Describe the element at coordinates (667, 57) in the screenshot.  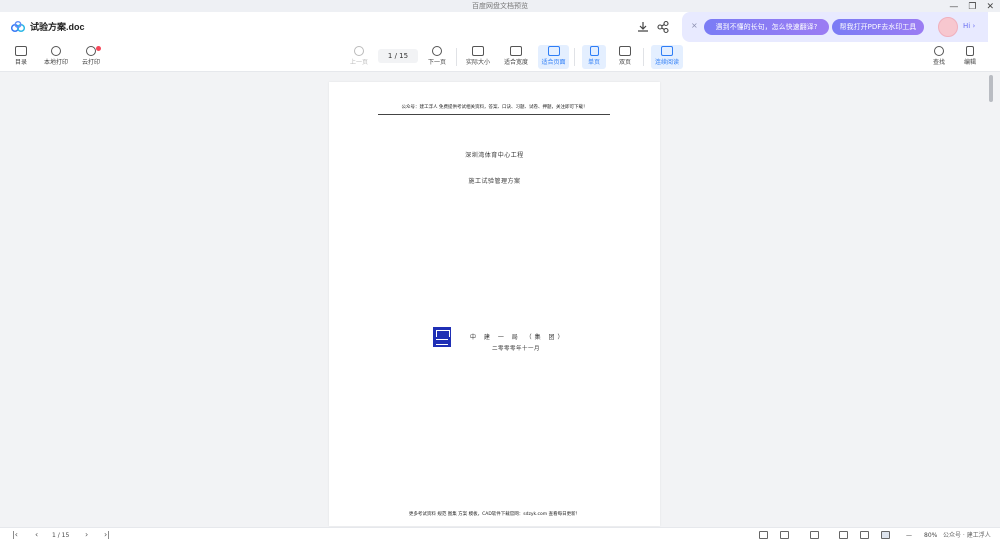
I see `continuous-read-button: 连续阅读` at that location.